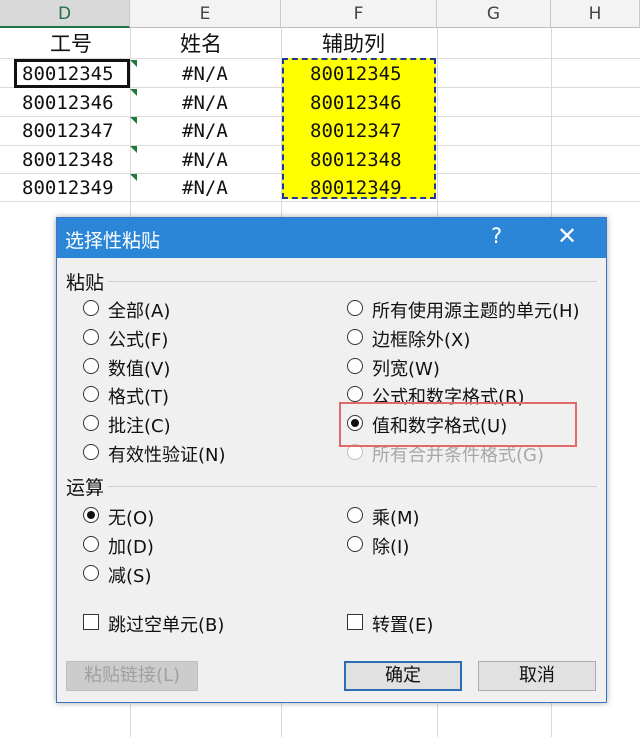  I want to click on paste-group-label: 粘贴, so click(87, 281).